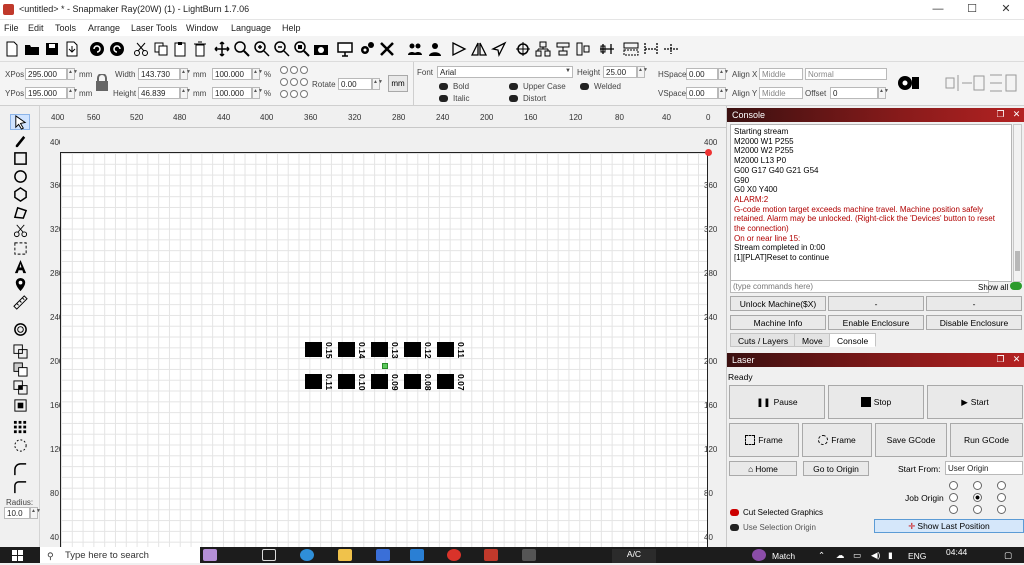  Describe the element at coordinates (491, 555) in the screenshot. I see `lightburn-icon` at that location.